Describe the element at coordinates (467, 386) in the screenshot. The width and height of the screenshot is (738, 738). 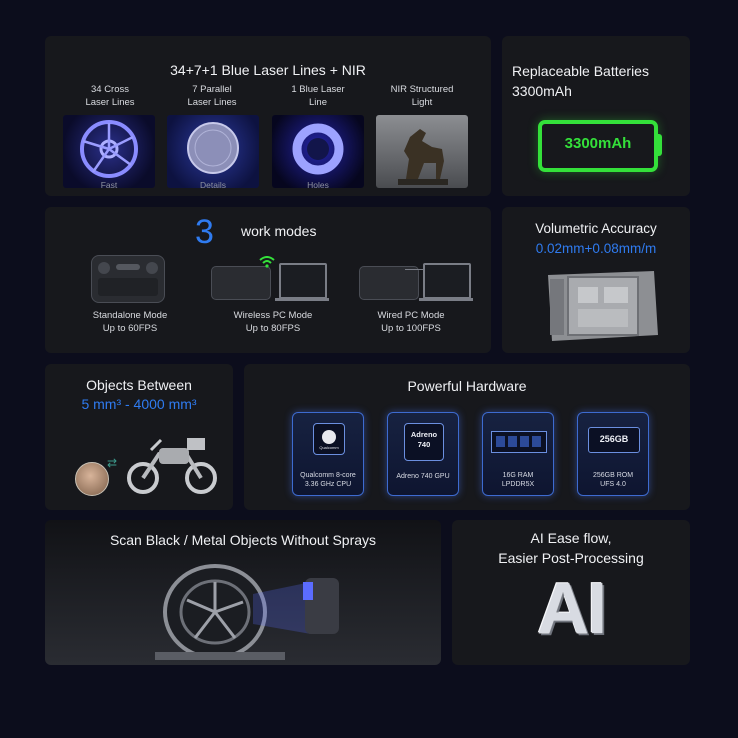
I see `hardware-title: Powerful Hardware` at that location.